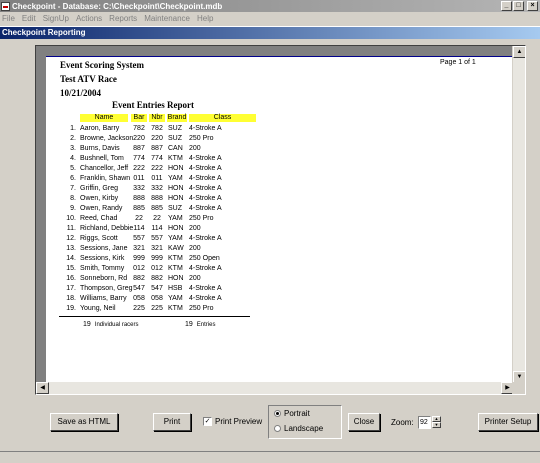 Image resolution: width=540 pixels, height=463 pixels. I want to click on scroll-up-icon: ▲, so click(519, 52).